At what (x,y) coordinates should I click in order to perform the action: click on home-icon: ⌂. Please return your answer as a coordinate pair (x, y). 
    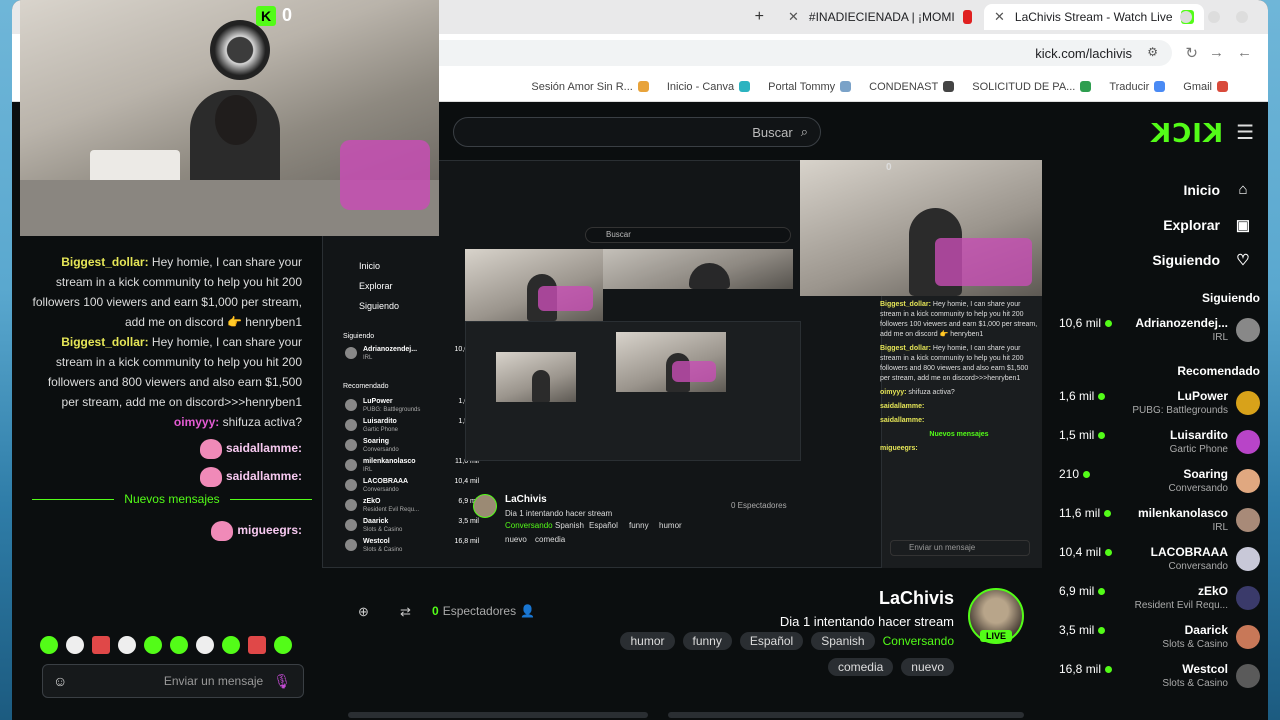
    Looking at the image, I should click on (1243, 189).